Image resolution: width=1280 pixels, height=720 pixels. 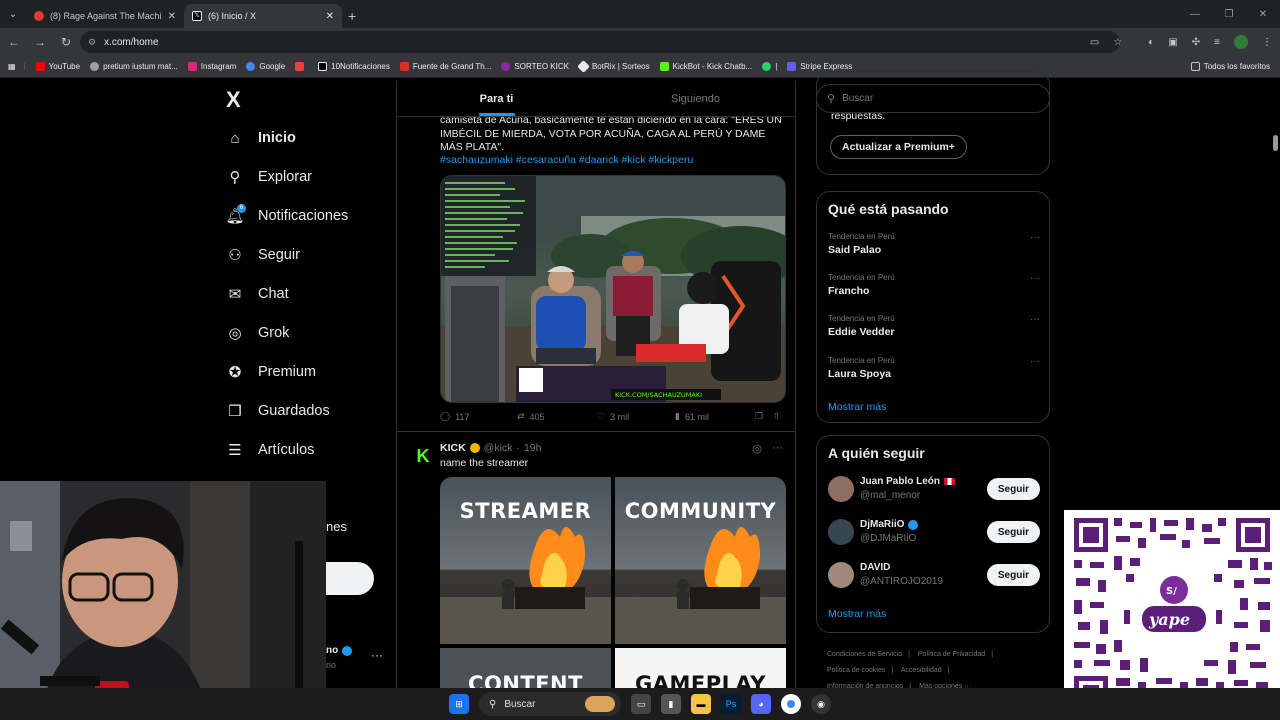 What do you see at coordinates (757, 448) in the screenshot?
I see `grok-post-icon: ◎` at bounding box center [757, 448].